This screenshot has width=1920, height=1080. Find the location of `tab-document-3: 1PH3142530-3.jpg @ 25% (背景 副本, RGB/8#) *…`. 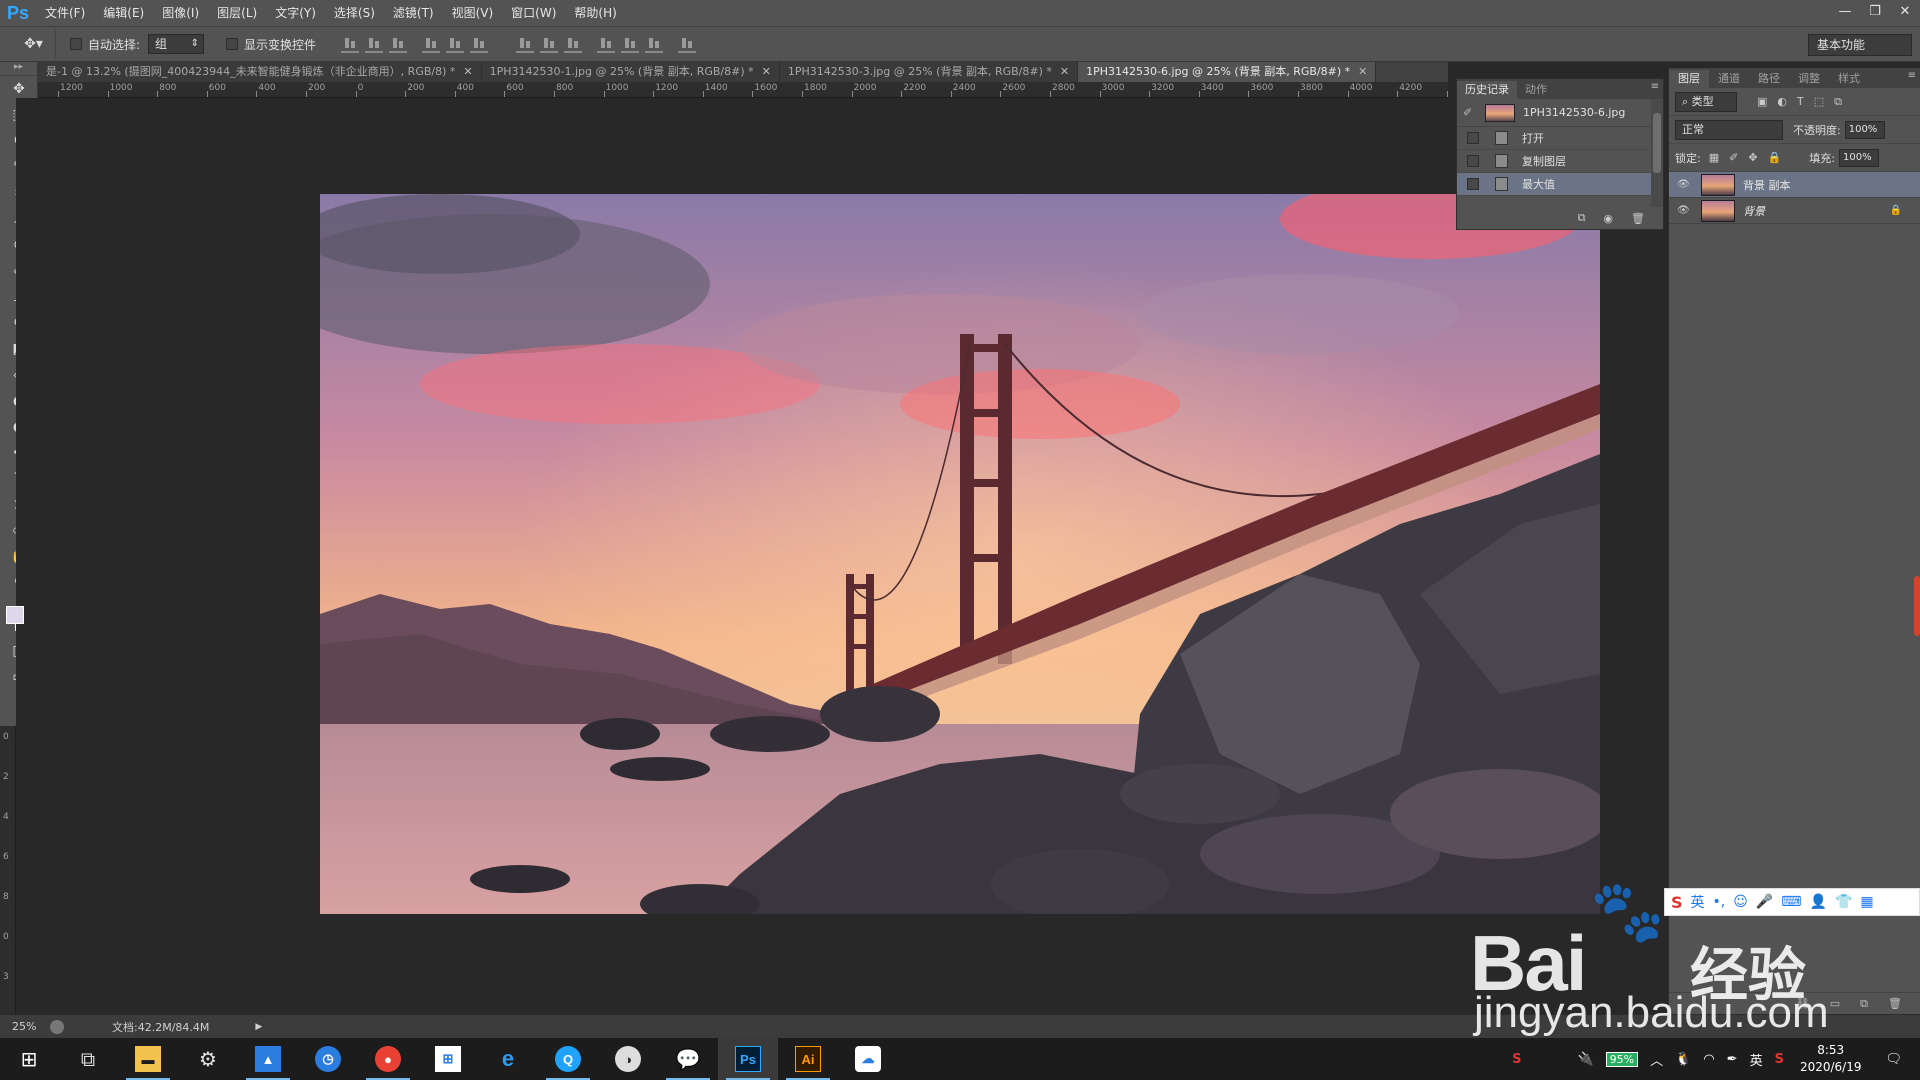

tab-document-3: 1PH3142530-3.jpg @ 25% (背景 副本, RGB/8#) *… is located at coordinates (929, 72).